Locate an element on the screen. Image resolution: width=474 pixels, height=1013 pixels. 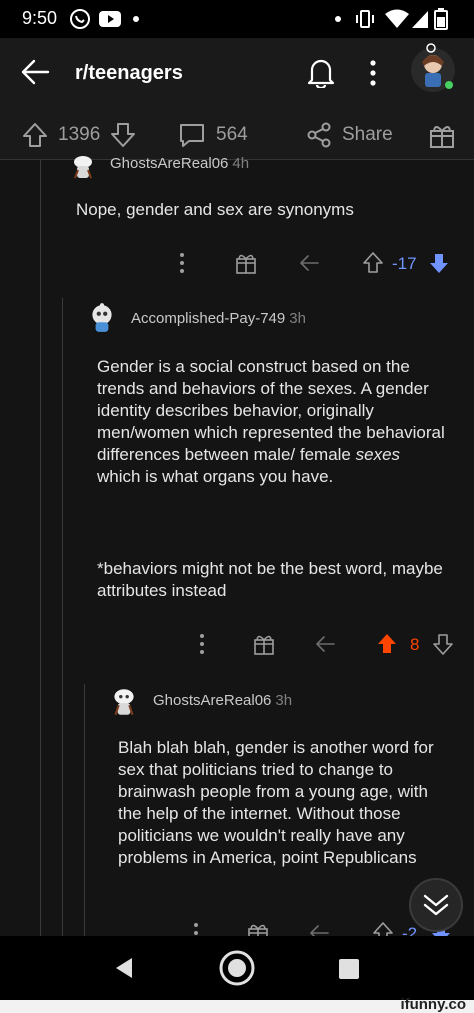
share-button: Share is located at coordinates (349, 135).